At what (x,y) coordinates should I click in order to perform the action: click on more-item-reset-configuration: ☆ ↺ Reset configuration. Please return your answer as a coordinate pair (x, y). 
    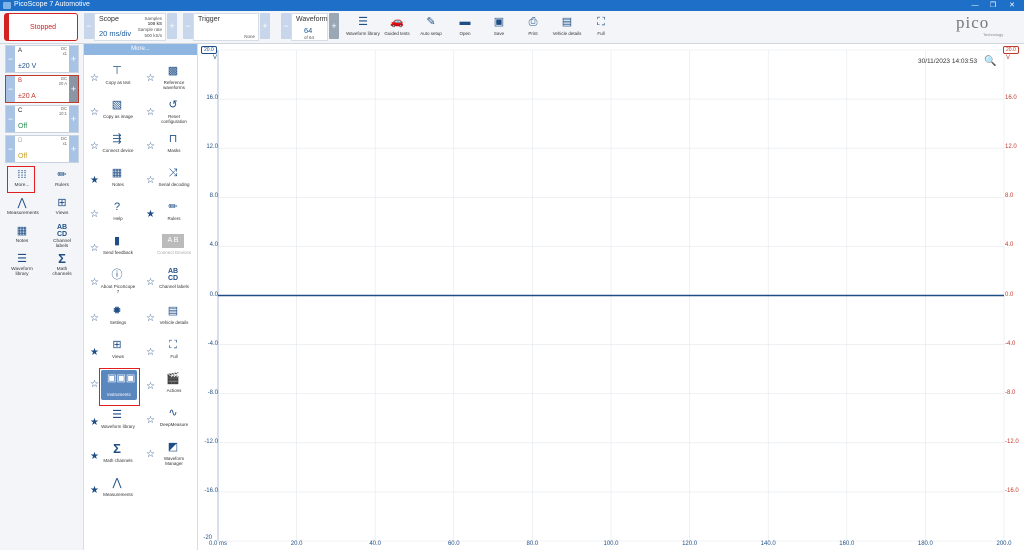
    Looking at the image, I should click on (168, 114).